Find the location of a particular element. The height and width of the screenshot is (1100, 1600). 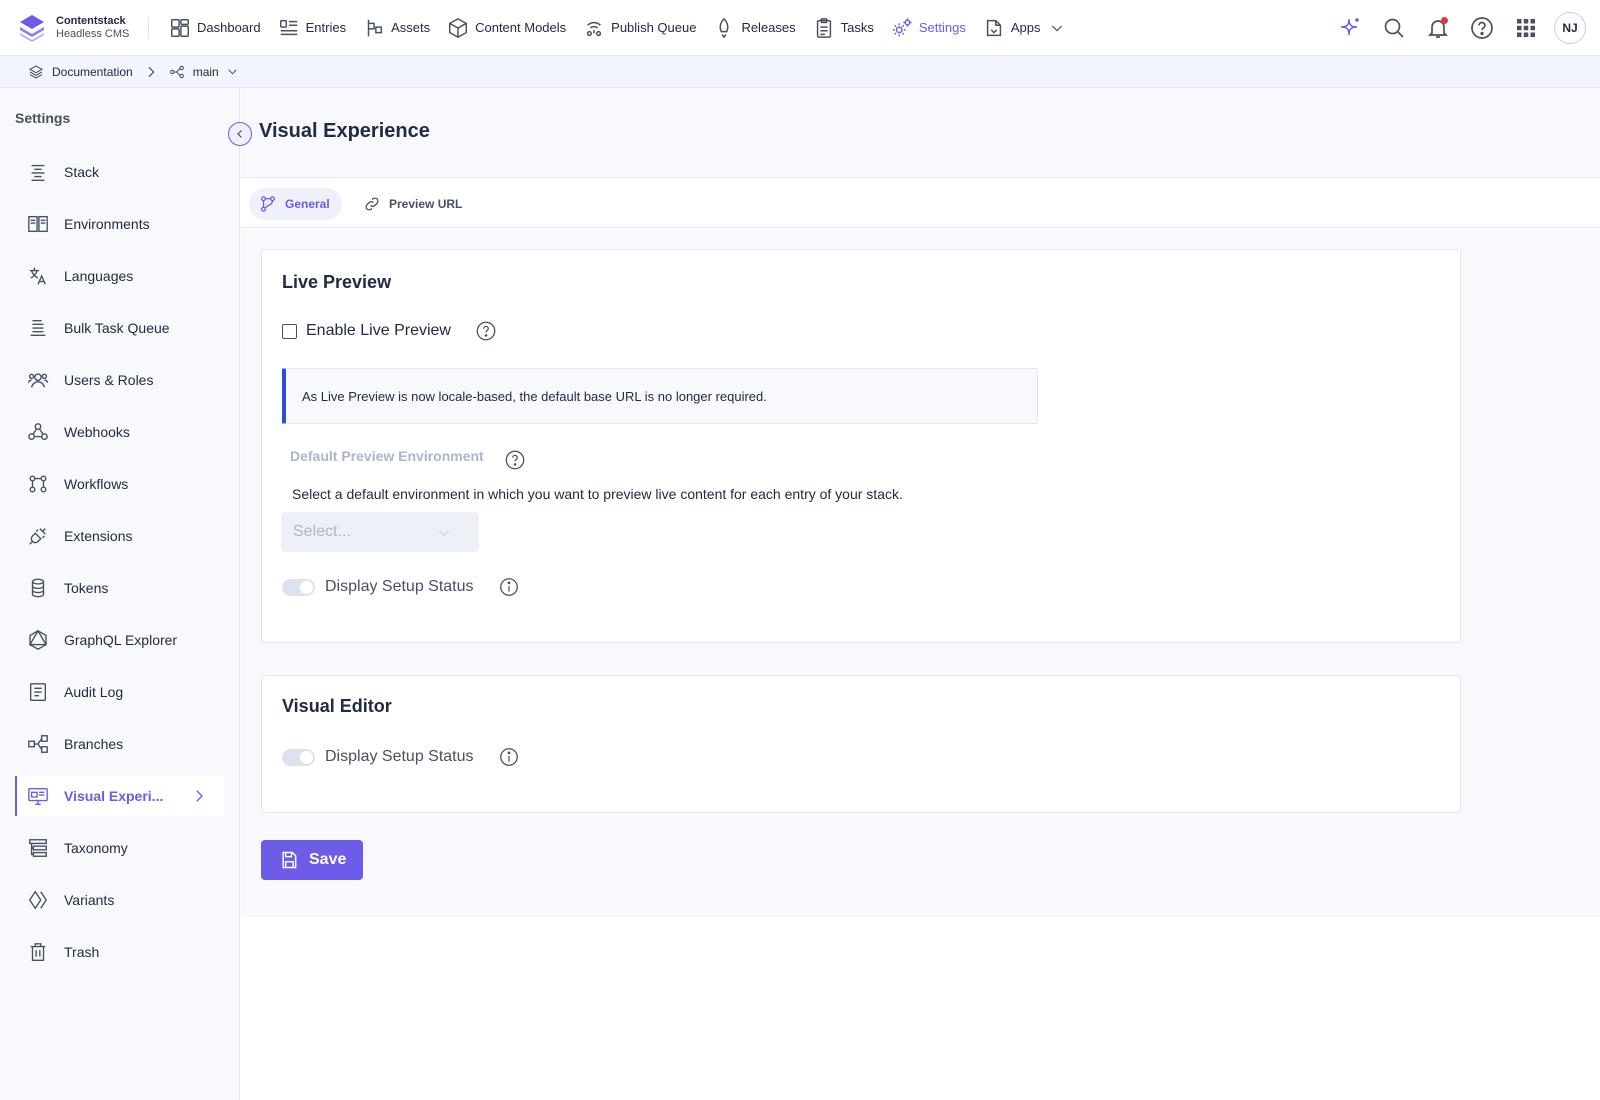

brand-divider is located at coordinates (148, 27).